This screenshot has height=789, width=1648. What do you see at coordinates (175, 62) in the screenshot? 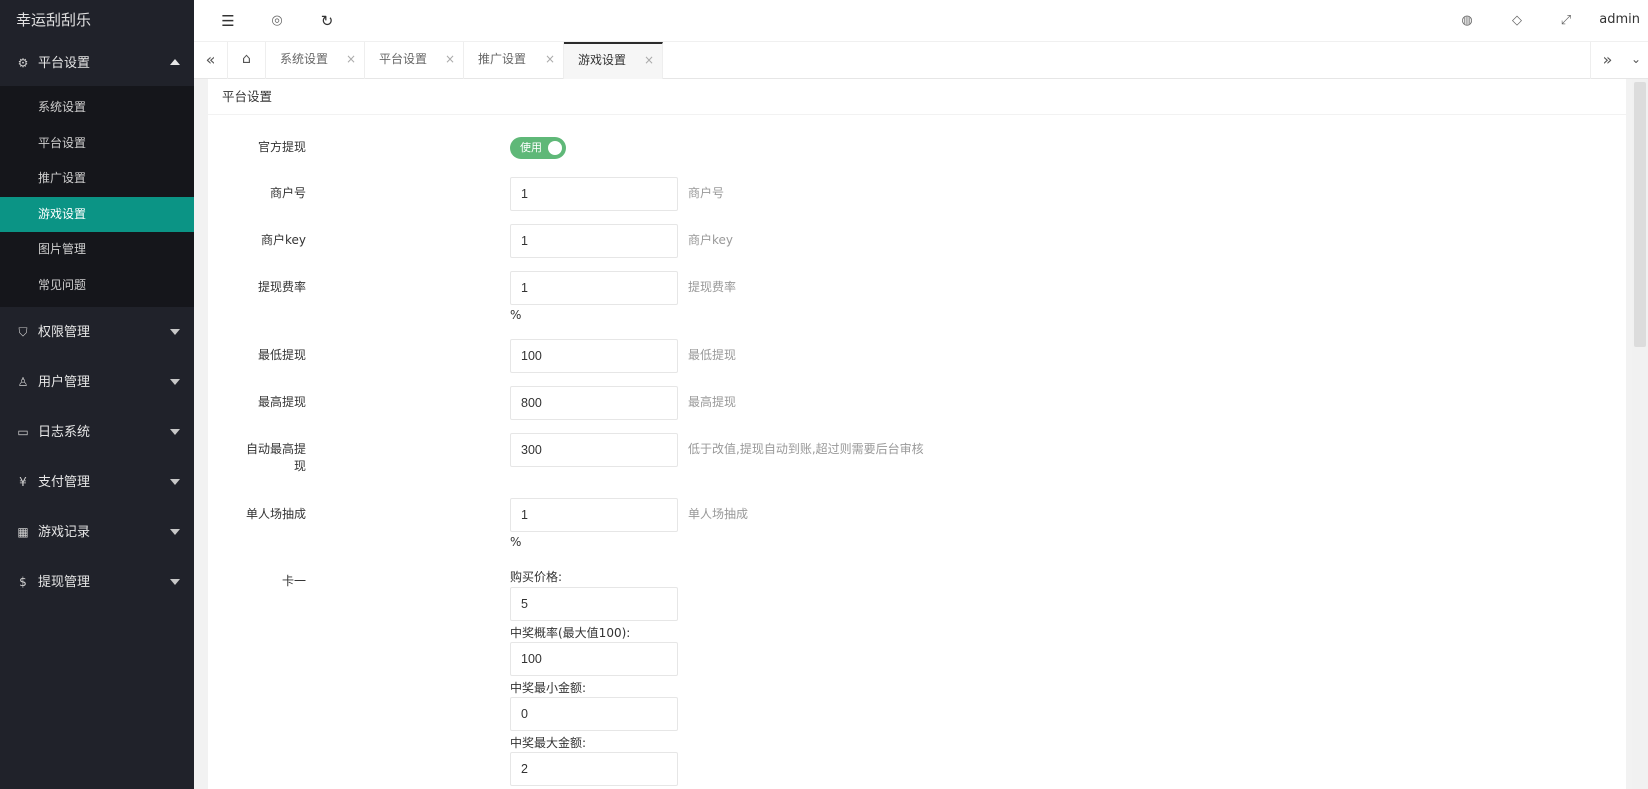
I see `chevron-up-icon` at bounding box center [175, 62].